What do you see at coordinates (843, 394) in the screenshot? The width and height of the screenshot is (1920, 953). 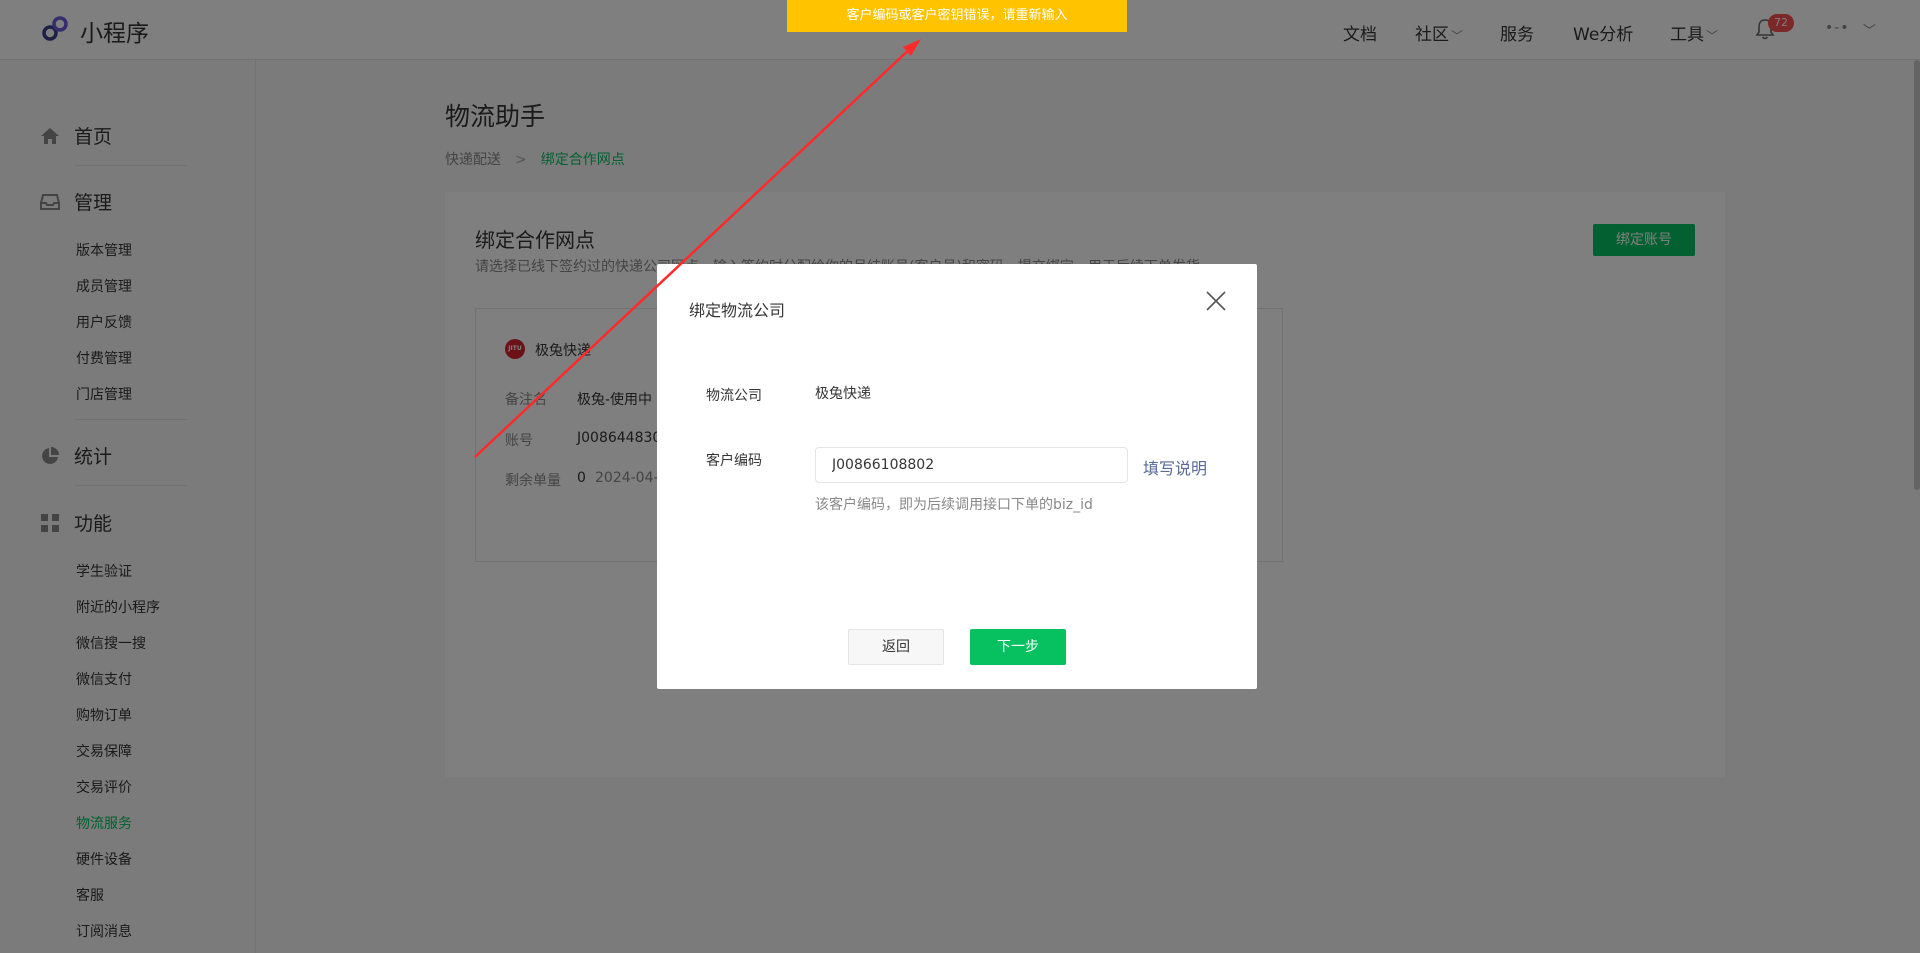 I see `company-value: 极兔快递` at bounding box center [843, 394].